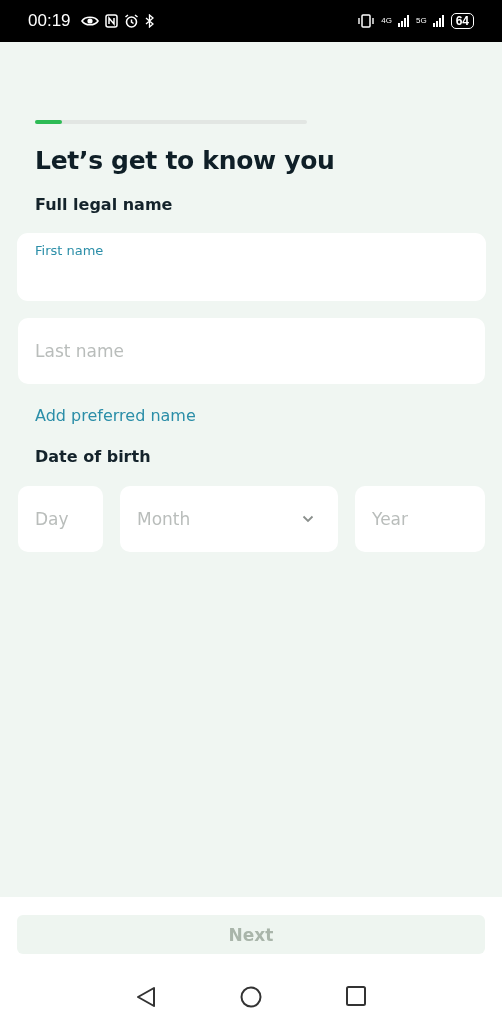  What do you see at coordinates (131, 21) in the screenshot?
I see `alarm-icon` at bounding box center [131, 21].